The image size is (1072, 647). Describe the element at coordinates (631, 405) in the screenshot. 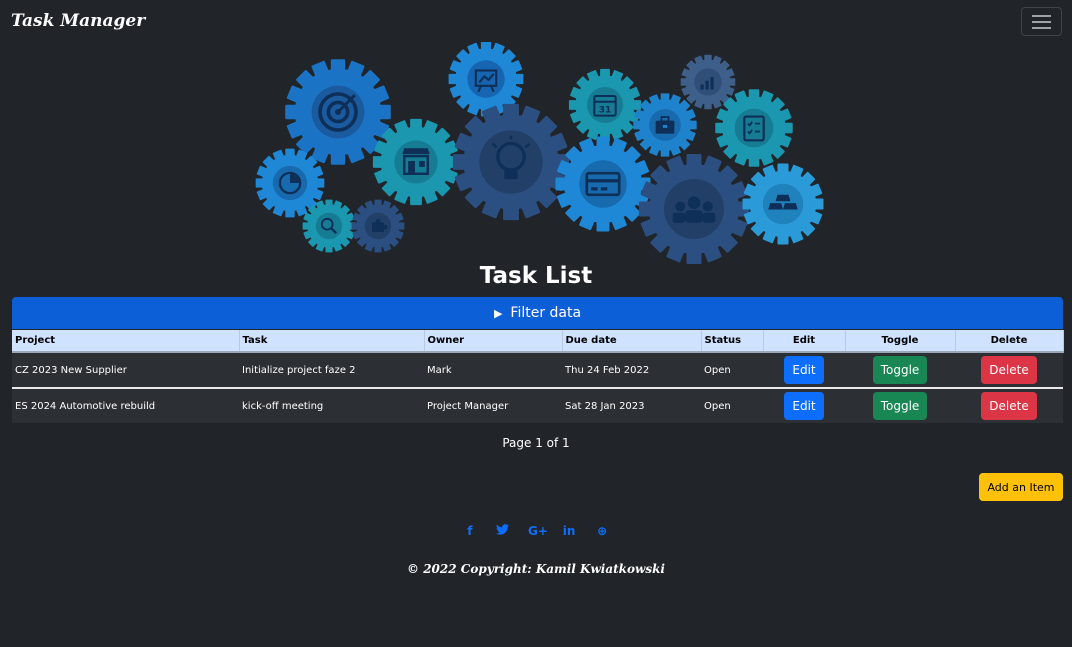

I see `cell-due-date: Sat 28 Jan 2023` at that location.